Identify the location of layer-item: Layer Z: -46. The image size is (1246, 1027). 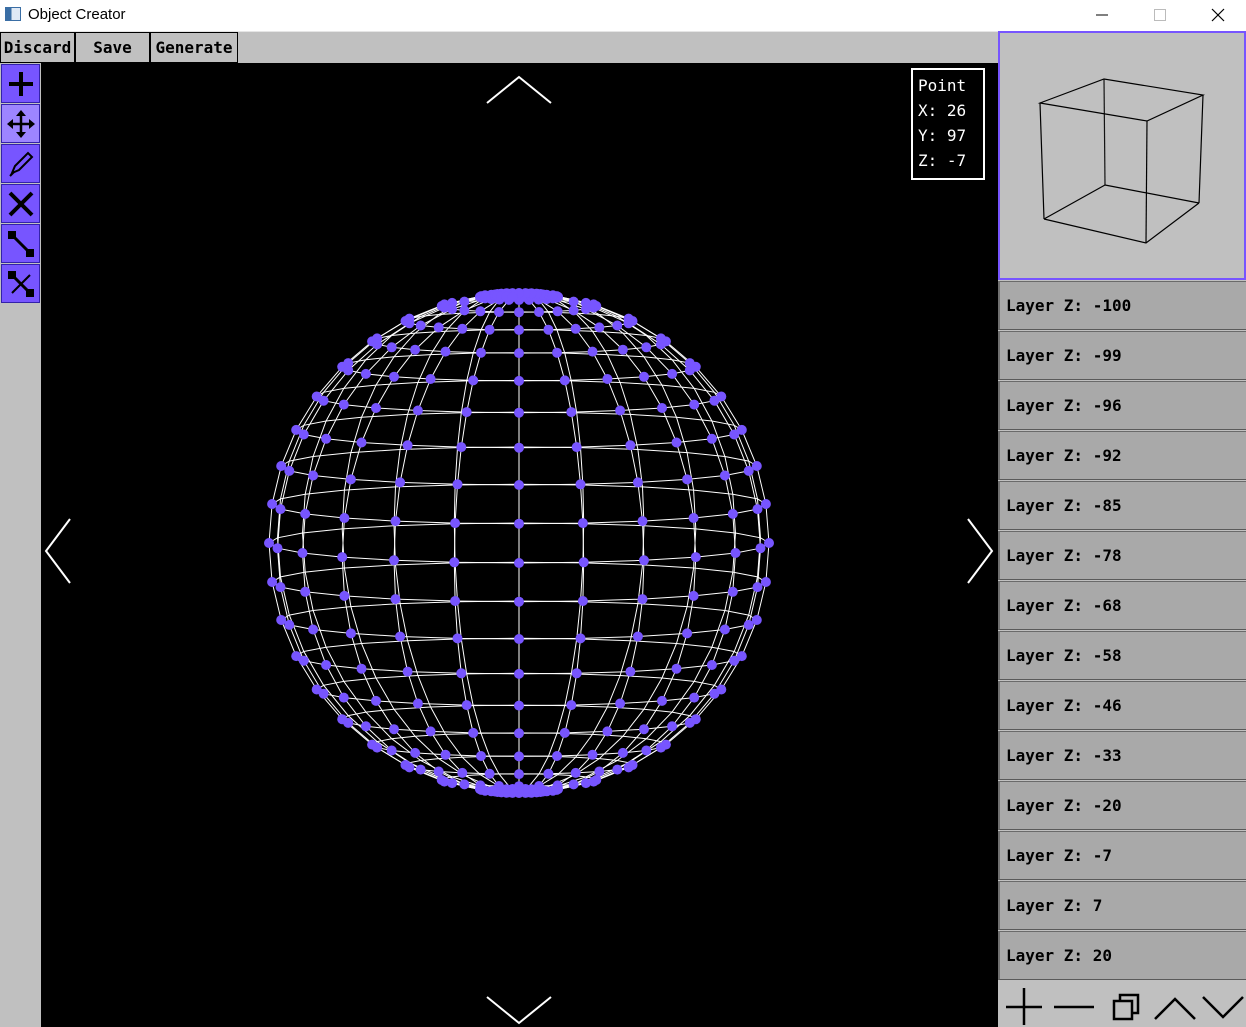
(1122, 705).